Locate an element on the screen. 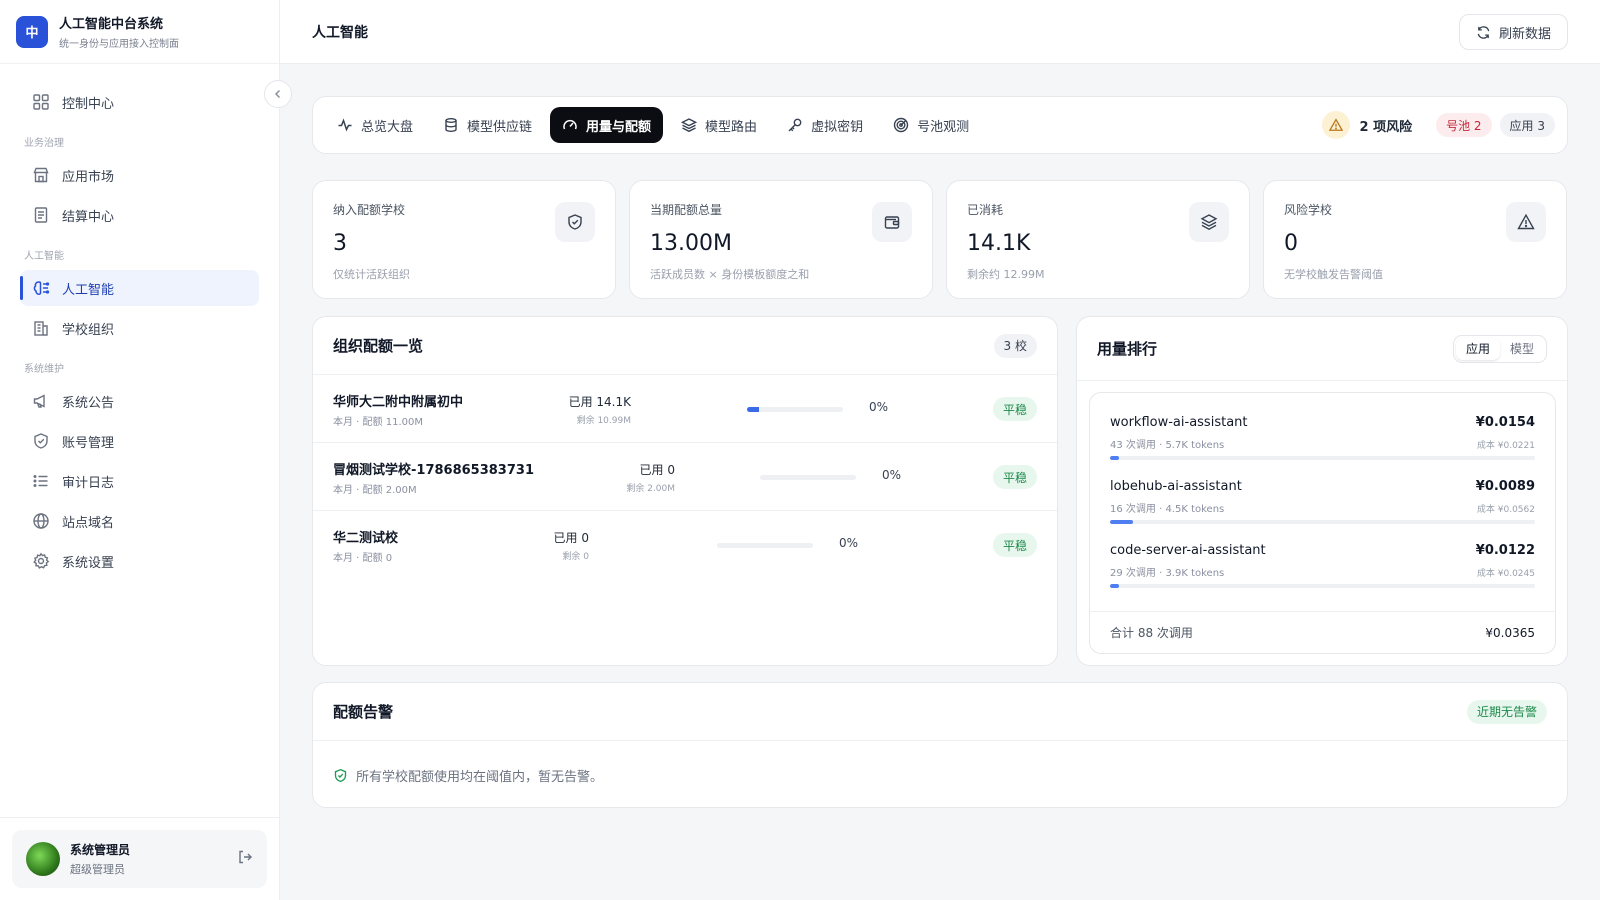  app-cost: ¥0.0089 is located at coordinates (1505, 486).